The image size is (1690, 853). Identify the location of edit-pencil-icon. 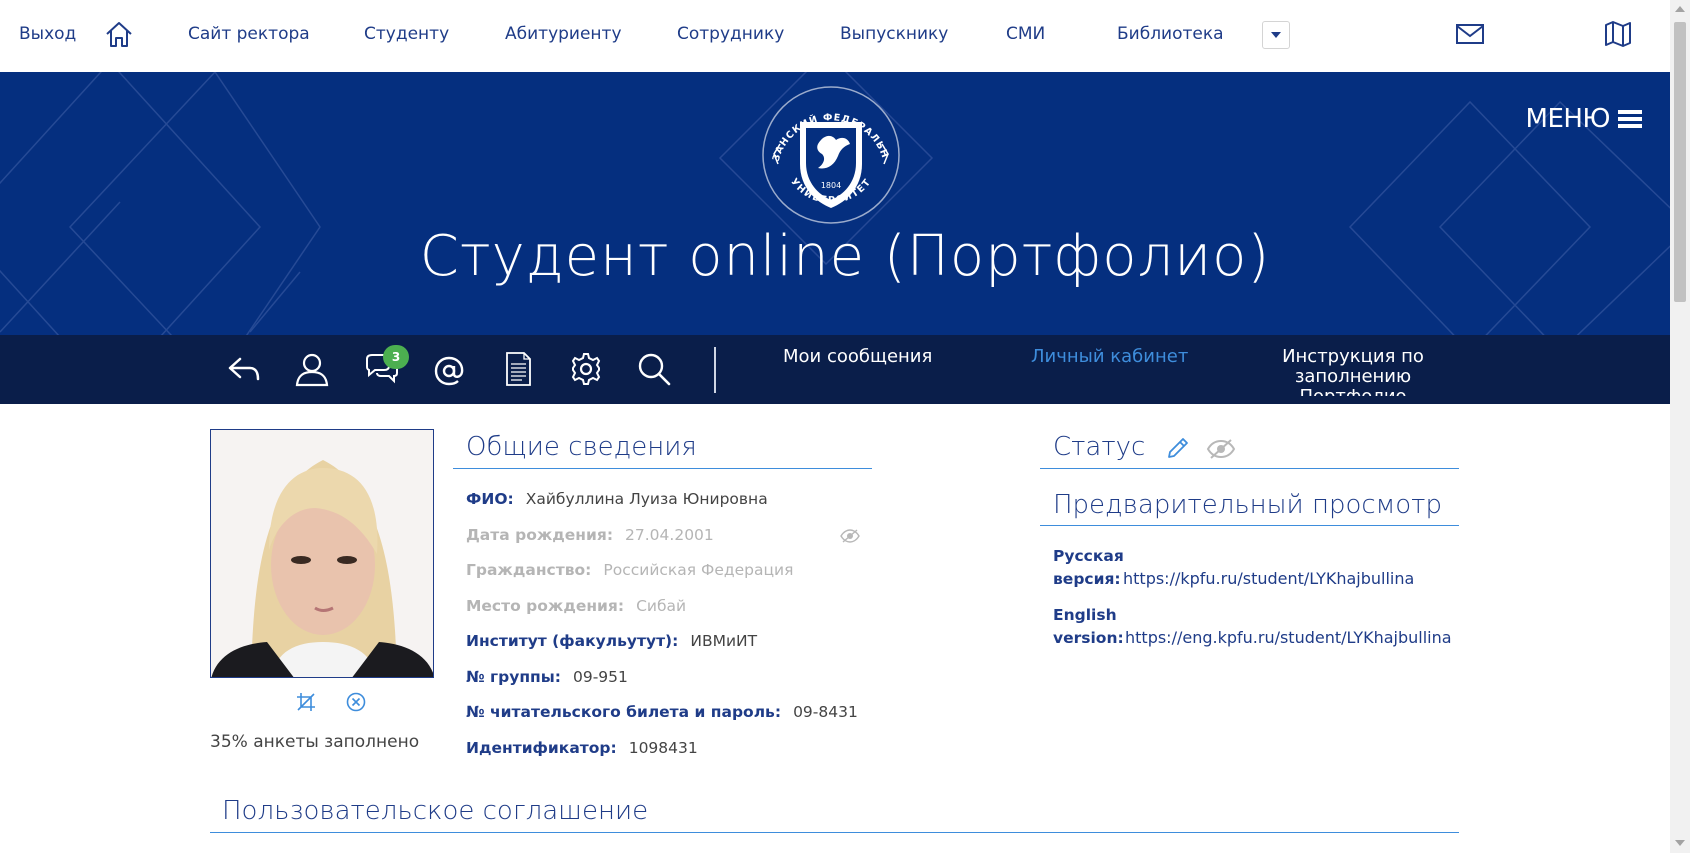
(1178, 450).